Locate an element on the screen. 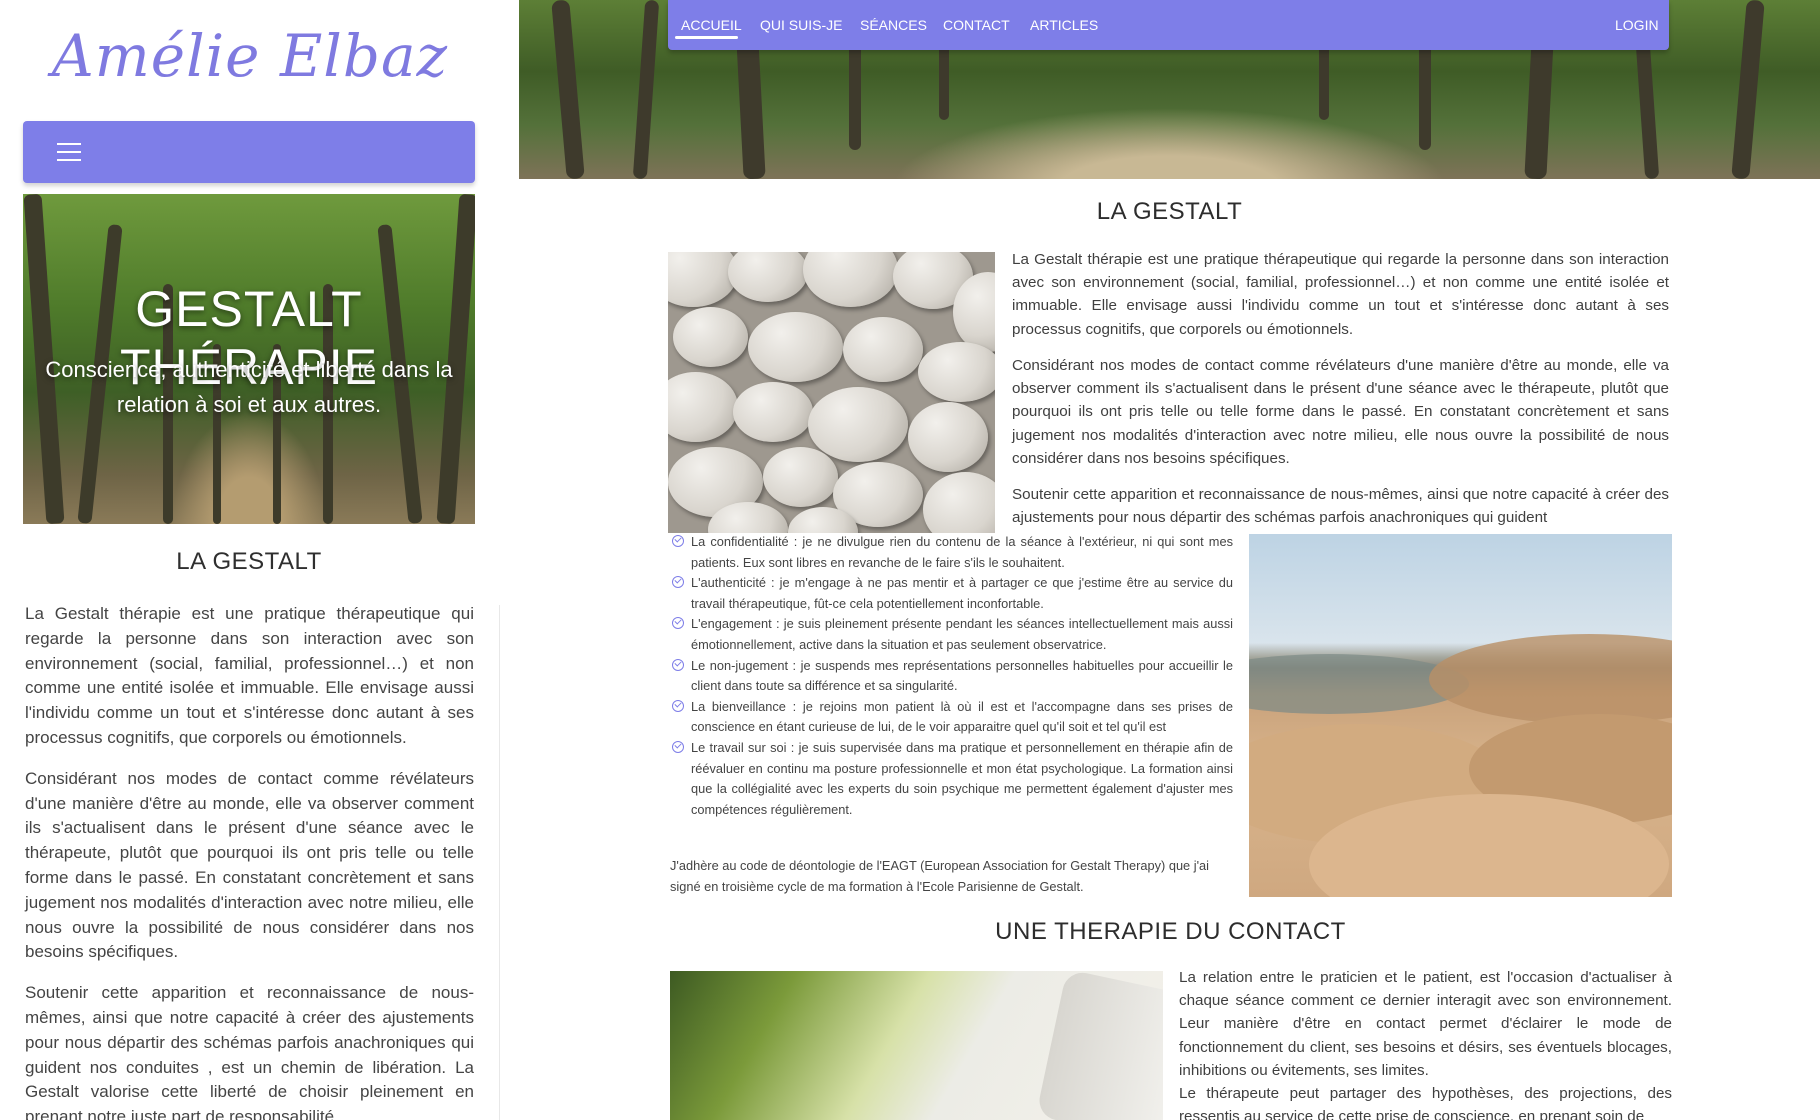  active-indicator is located at coordinates (706, 37).